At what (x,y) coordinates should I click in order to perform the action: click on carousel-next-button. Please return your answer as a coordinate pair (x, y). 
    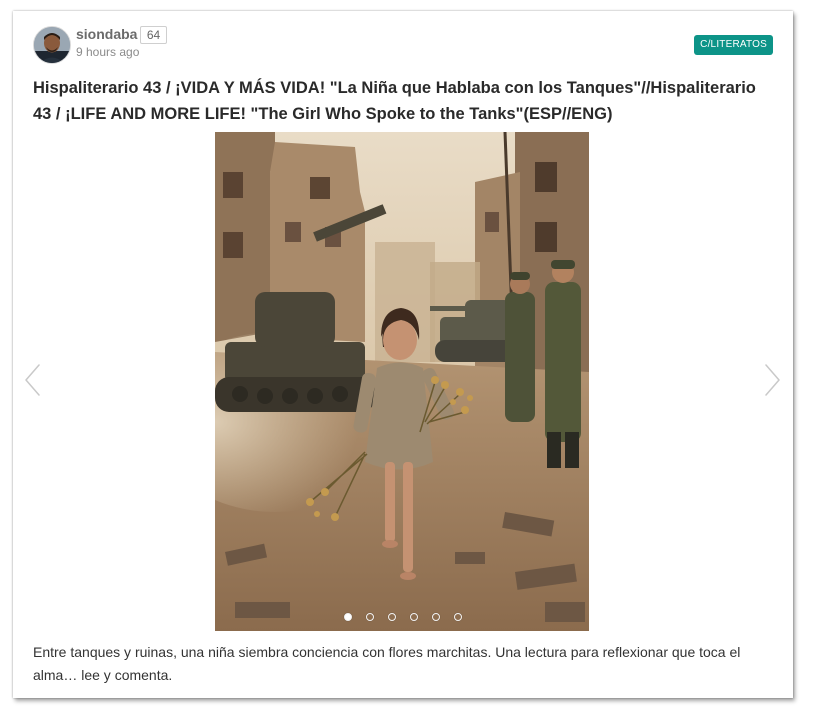
    Looking at the image, I should click on (772, 380).